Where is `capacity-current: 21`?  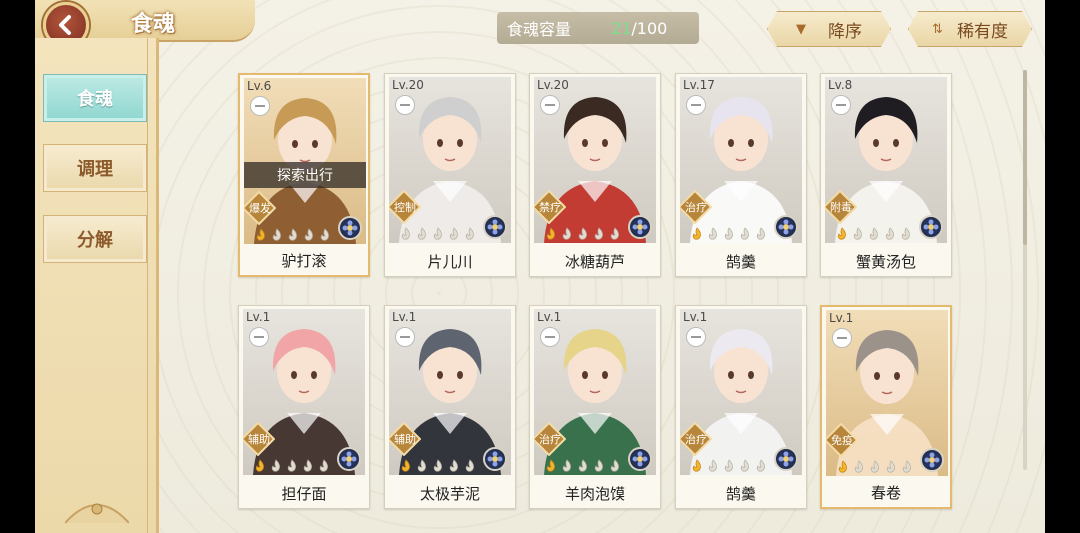 capacity-current: 21 is located at coordinates (621, 28).